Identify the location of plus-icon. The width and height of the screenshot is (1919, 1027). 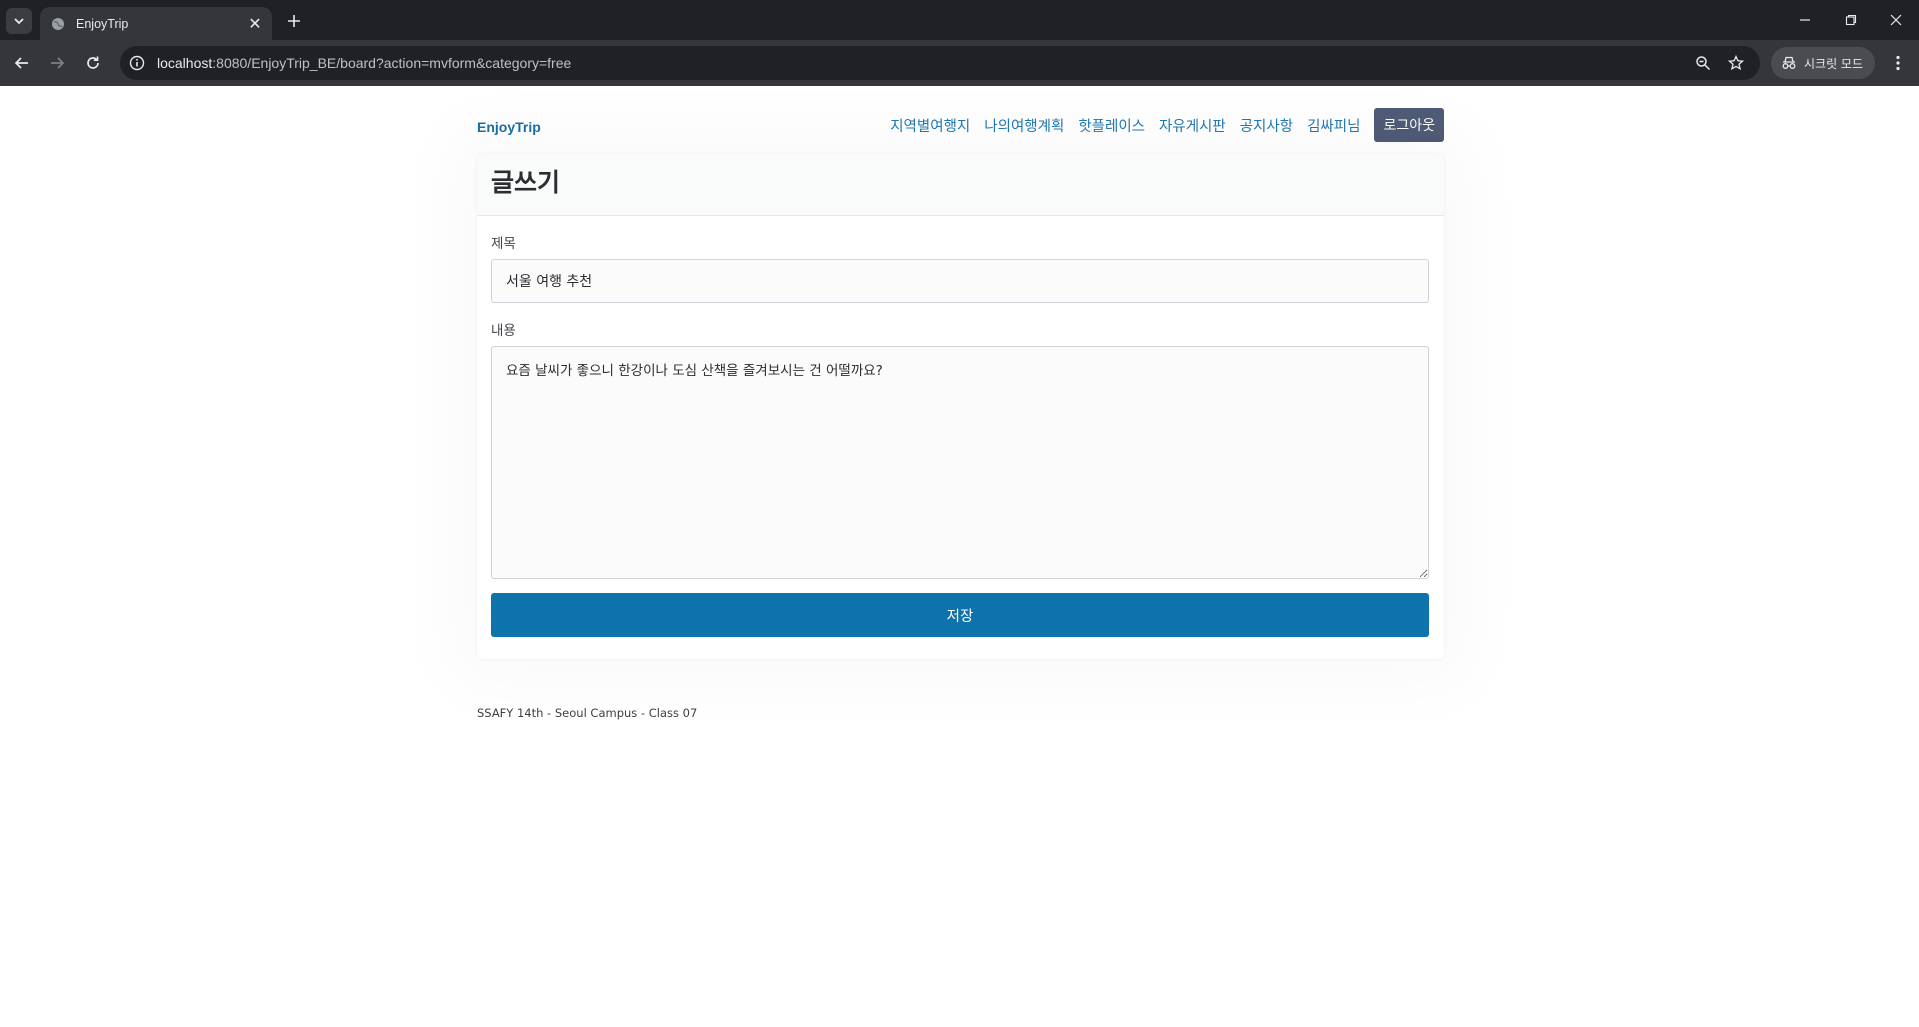
(294, 21).